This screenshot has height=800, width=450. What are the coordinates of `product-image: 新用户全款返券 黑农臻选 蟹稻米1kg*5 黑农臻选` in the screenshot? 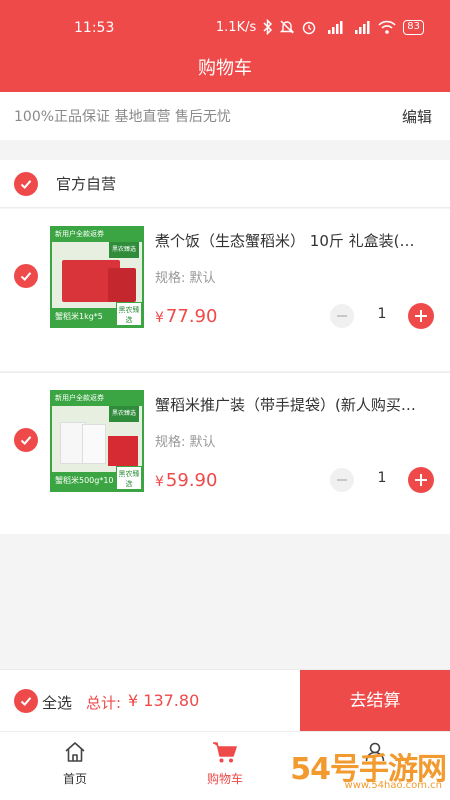 It's located at (97, 277).